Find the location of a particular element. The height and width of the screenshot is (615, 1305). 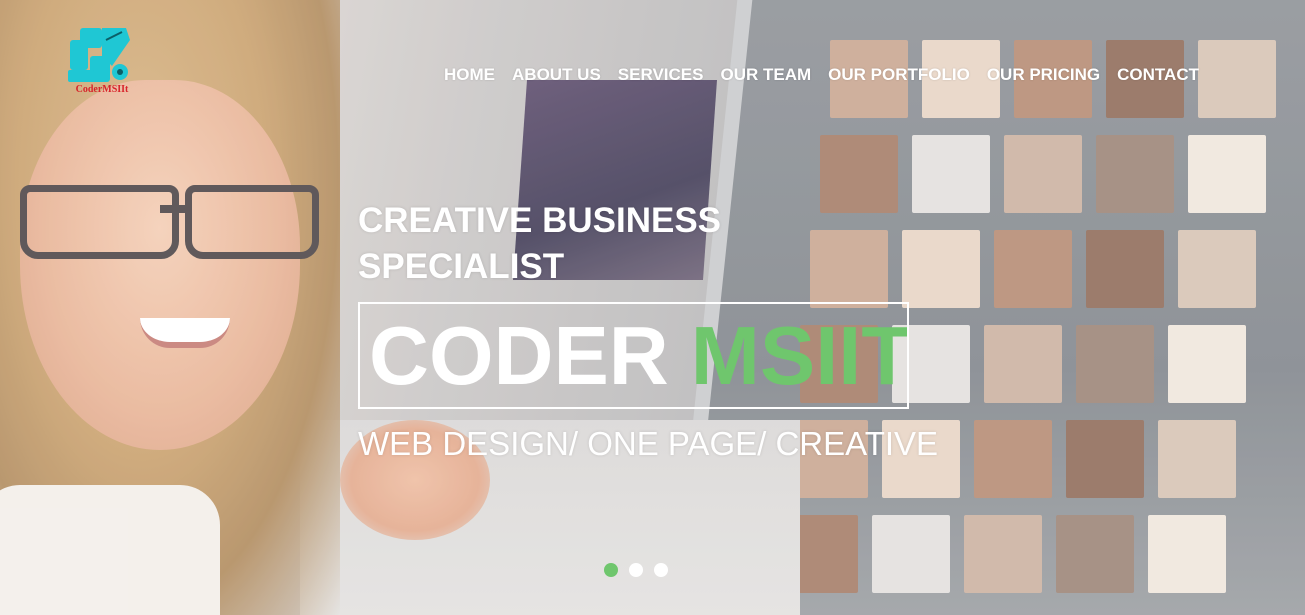

nav-item-home: HOME is located at coordinates (469, 75).